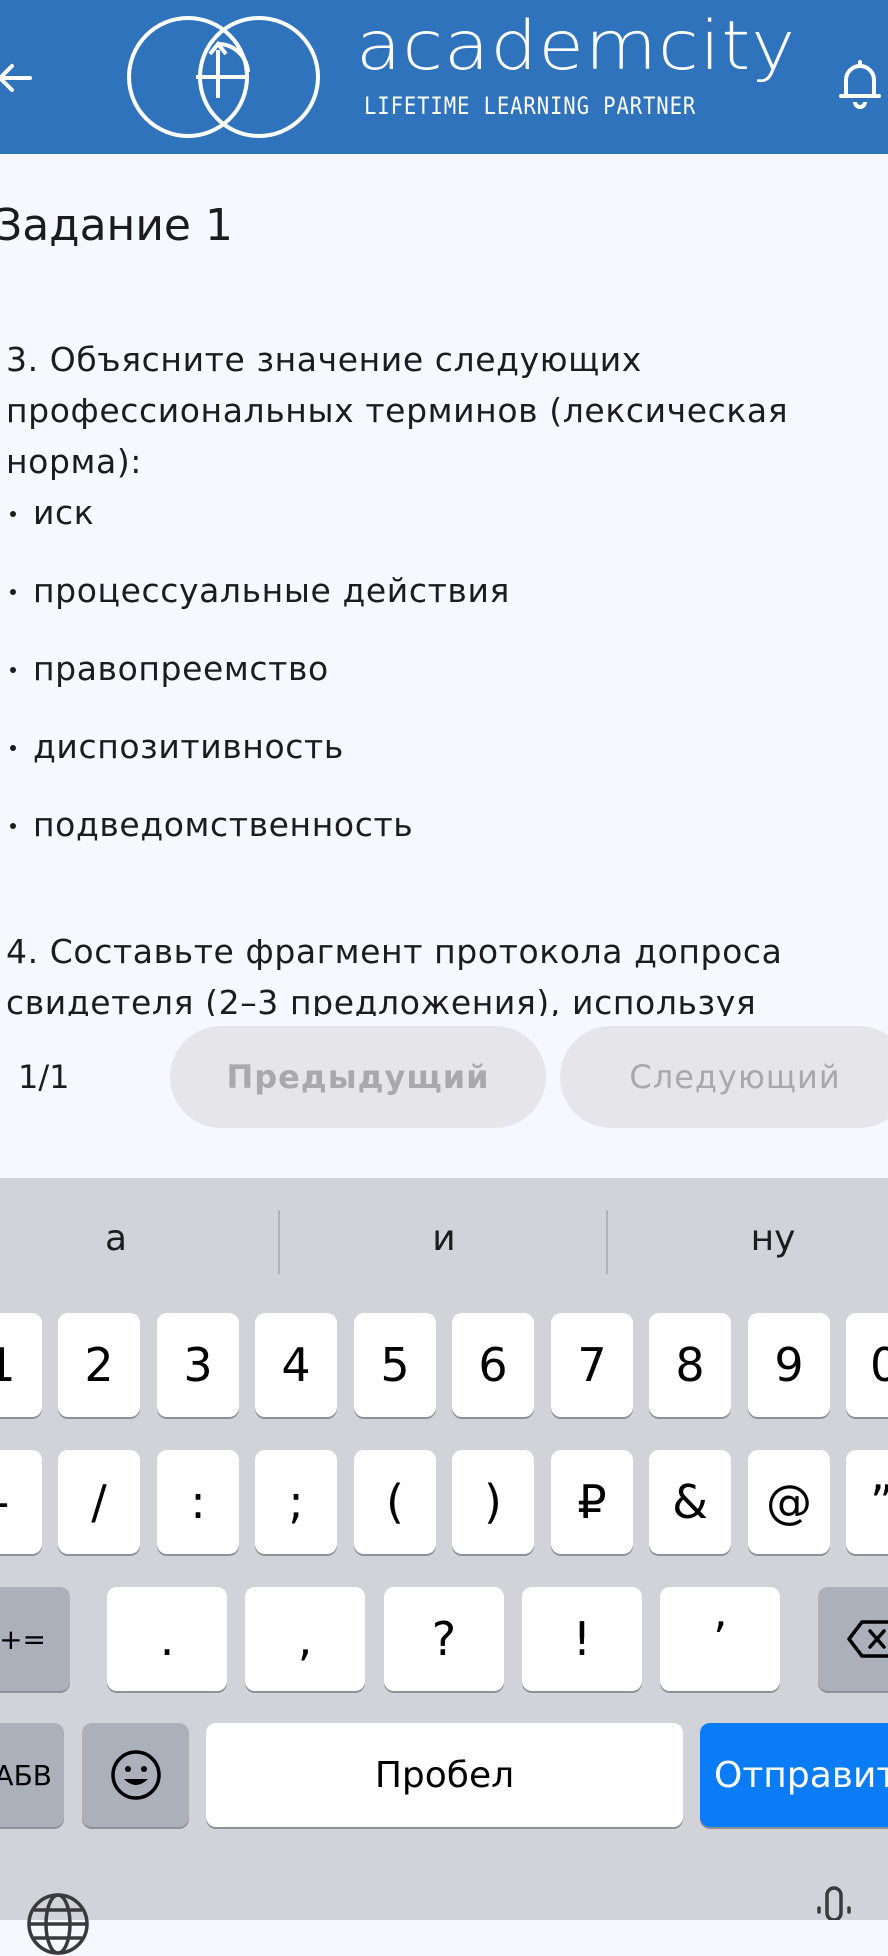 This screenshot has width=888, height=1956. Describe the element at coordinates (198, 1502) in the screenshot. I see `key-colon: :` at that location.